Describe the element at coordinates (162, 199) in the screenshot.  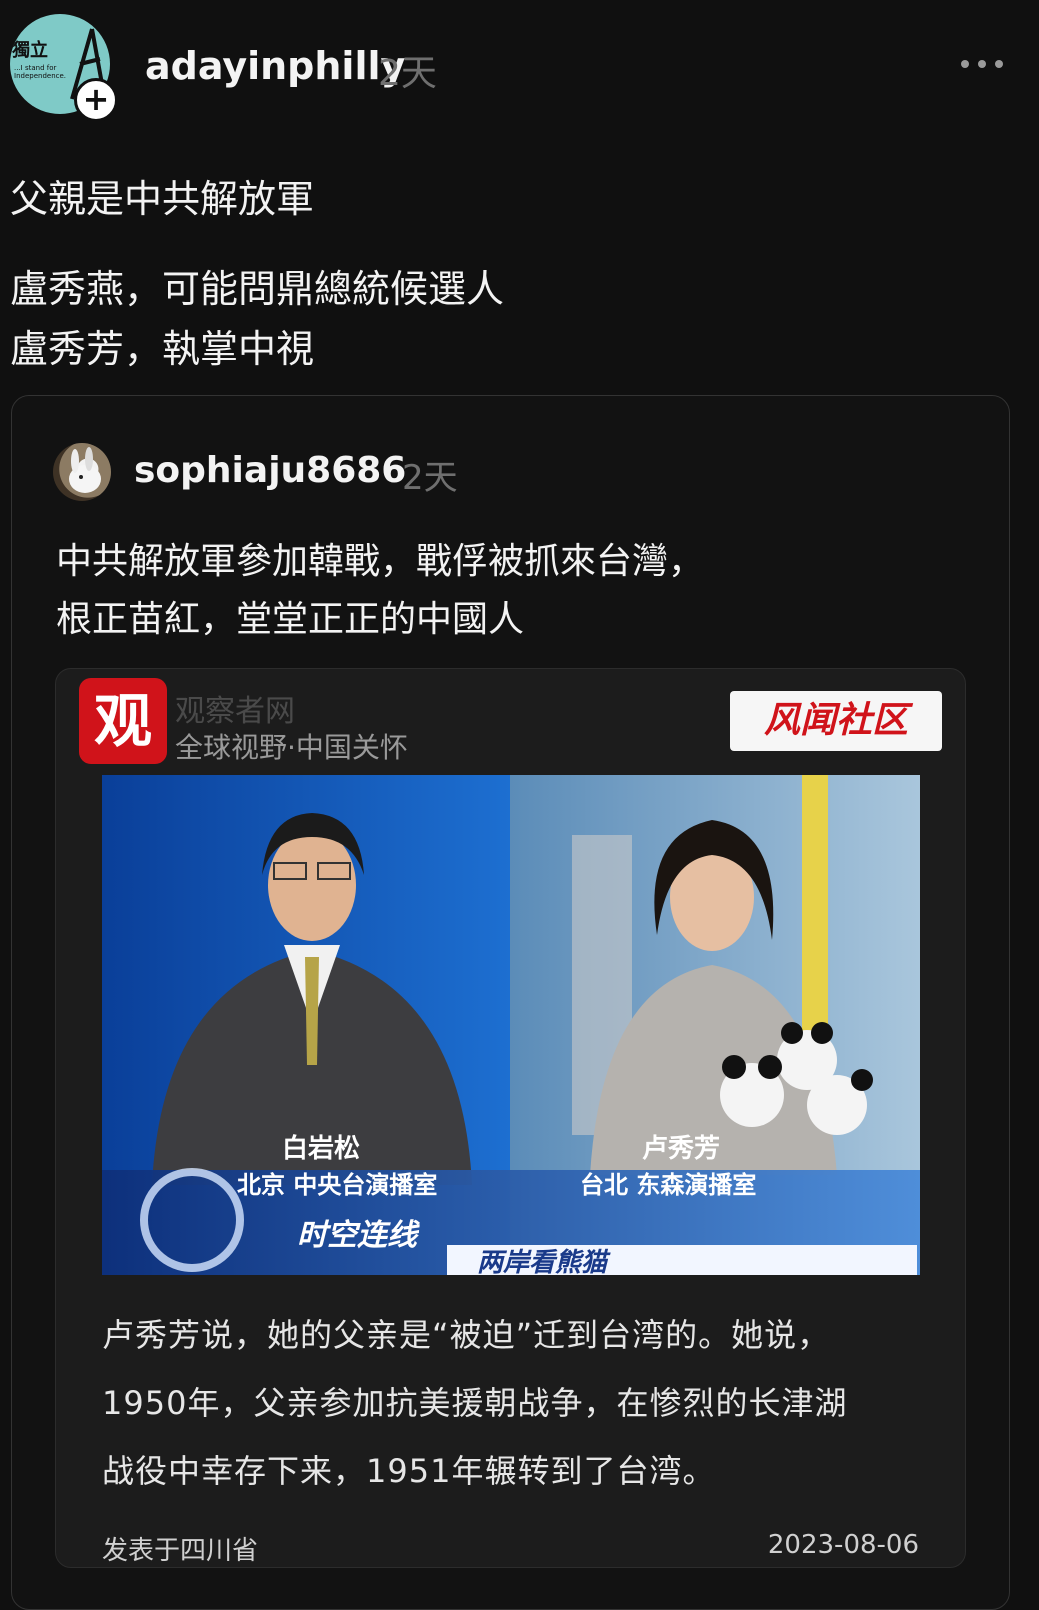
I see `post-text-line-1: 父親是中共解放軍` at that location.